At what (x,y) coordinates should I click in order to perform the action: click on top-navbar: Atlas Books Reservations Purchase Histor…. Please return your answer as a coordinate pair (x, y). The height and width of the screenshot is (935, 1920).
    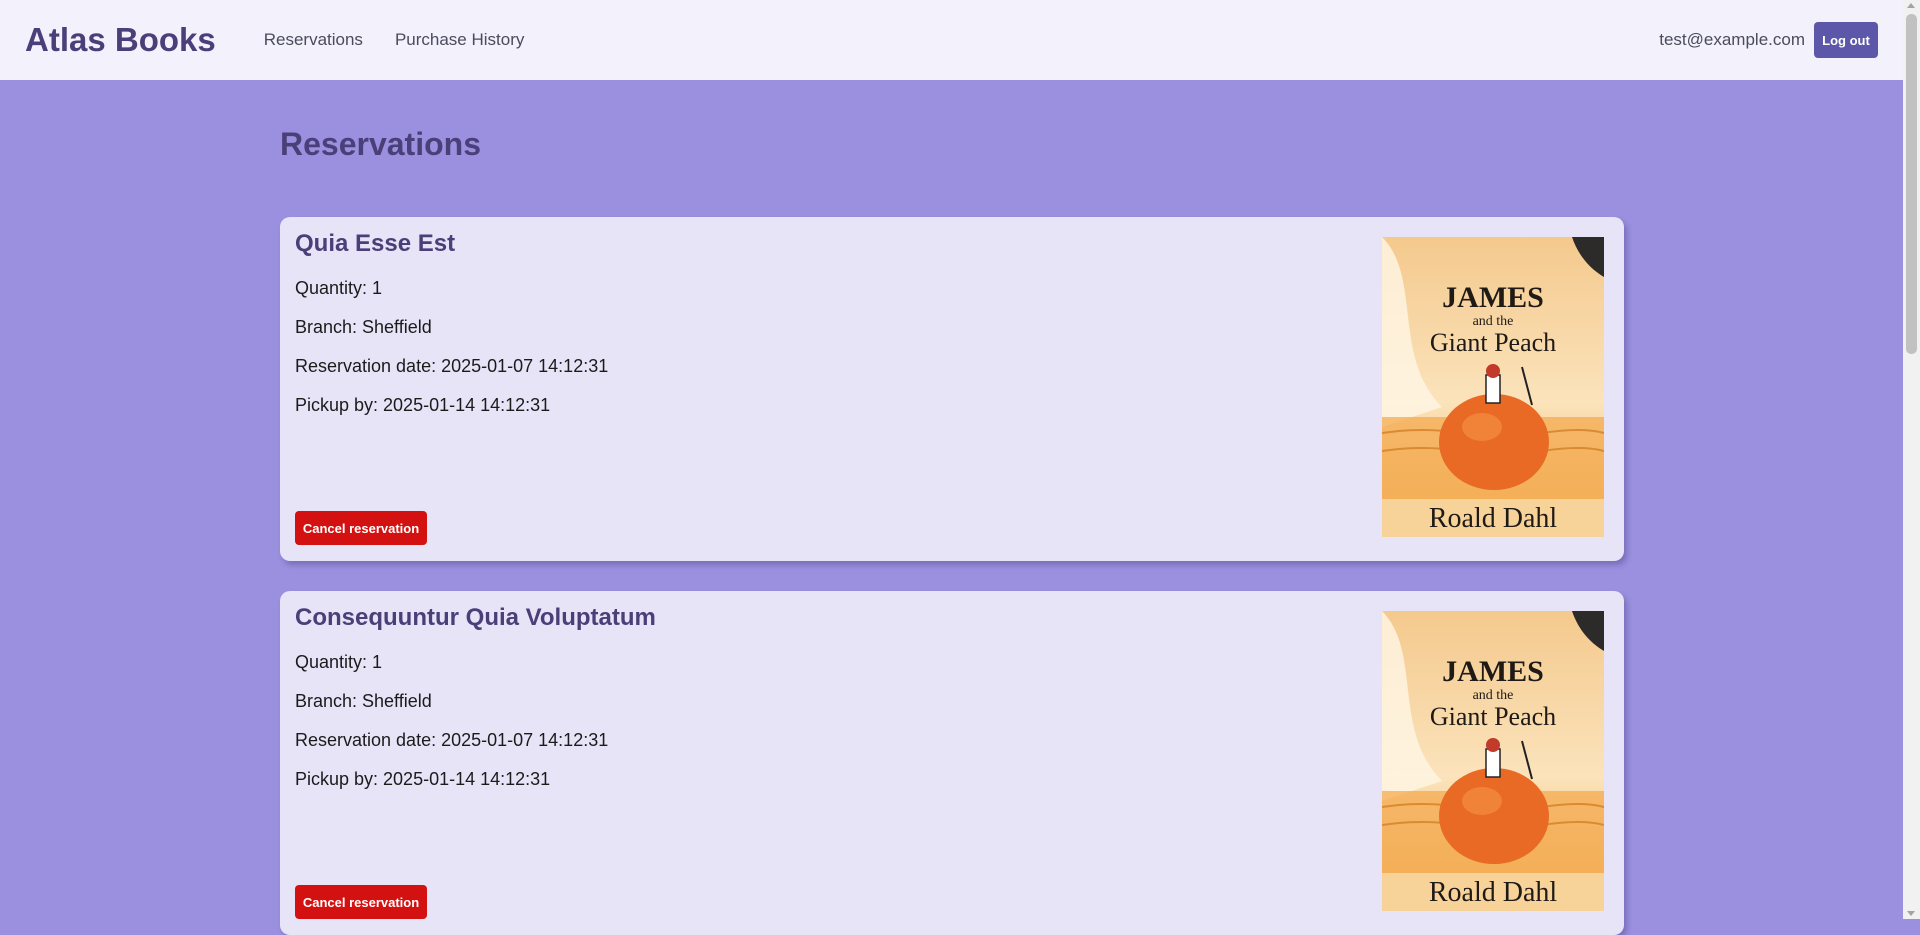
    Looking at the image, I should click on (951, 40).